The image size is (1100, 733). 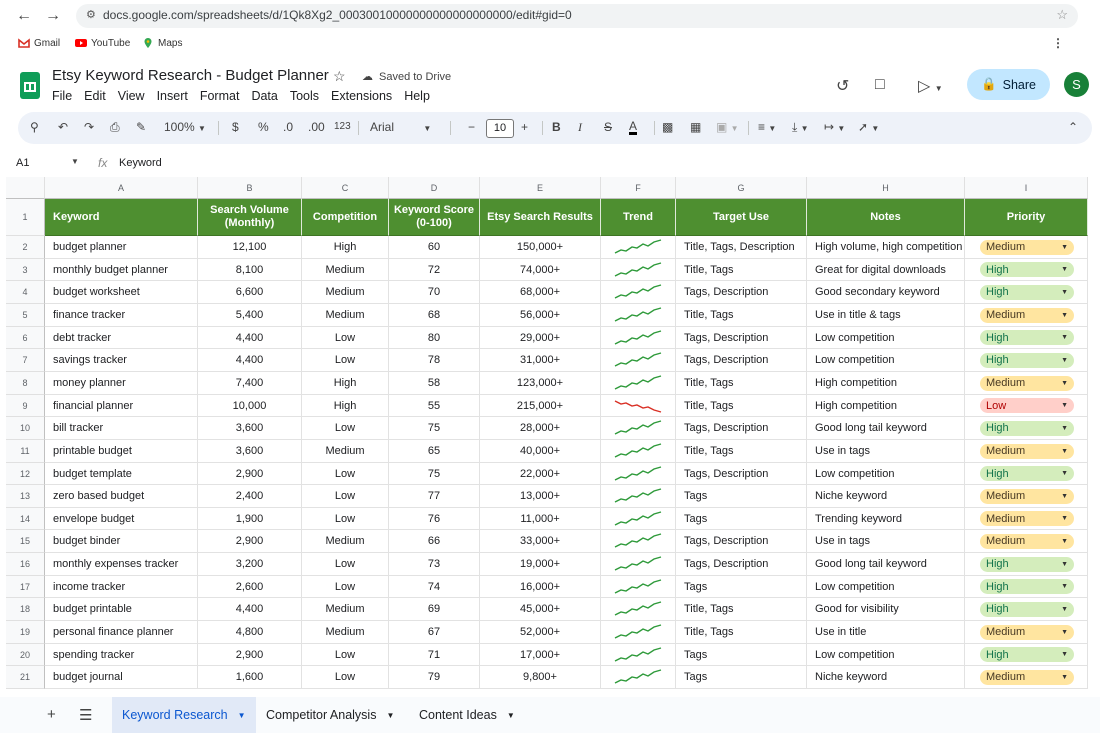 What do you see at coordinates (345, 451) in the screenshot?
I see `competition-cell: Medium` at bounding box center [345, 451].